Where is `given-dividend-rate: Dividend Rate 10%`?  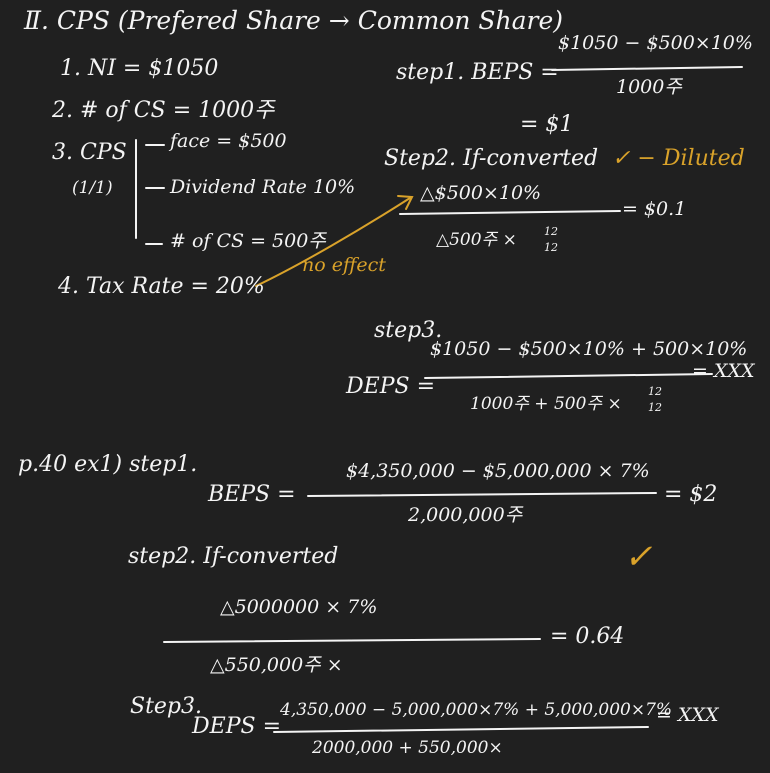 given-dividend-rate: Dividend Rate 10% is located at coordinates (263, 187).